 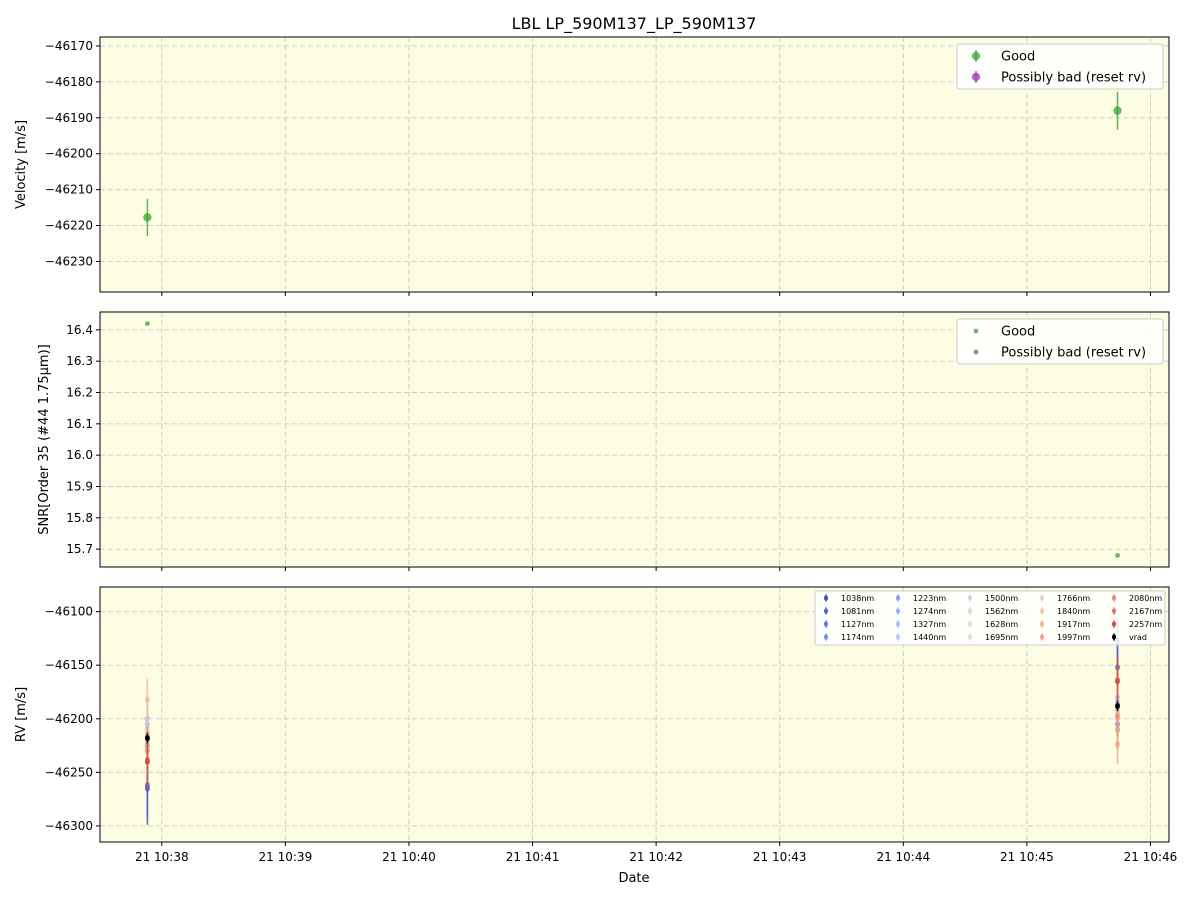 I want to click on legend-label: 1917nm, so click(x=1073, y=624).